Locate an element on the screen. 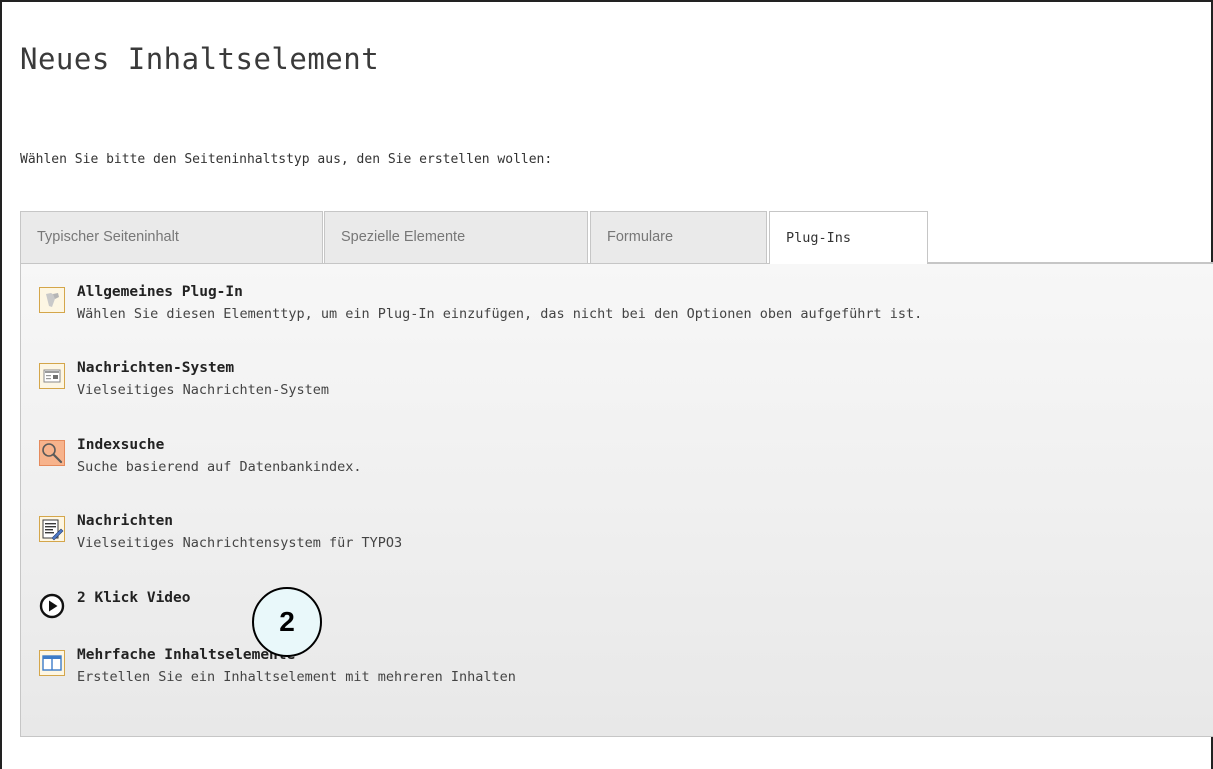 The height and width of the screenshot is (769, 1213). step-number-callout: 2 is located at coordinates (287, 622).